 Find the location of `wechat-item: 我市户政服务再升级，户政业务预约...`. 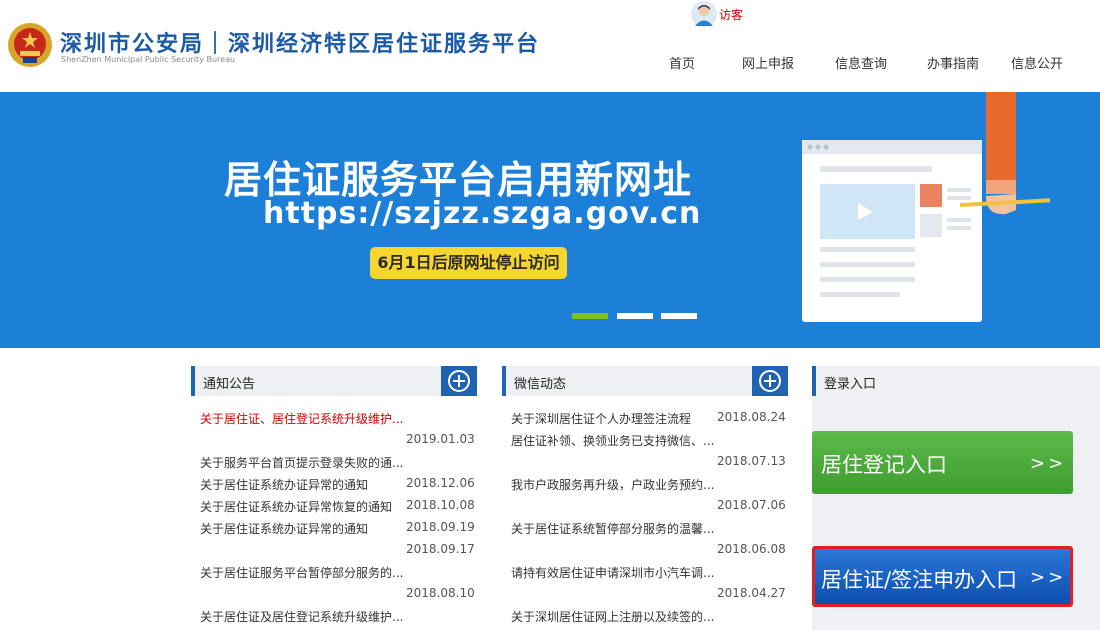

wechat-item: 我市户政服务再升级，户政业务预约... is located at coordinates (612, 484).